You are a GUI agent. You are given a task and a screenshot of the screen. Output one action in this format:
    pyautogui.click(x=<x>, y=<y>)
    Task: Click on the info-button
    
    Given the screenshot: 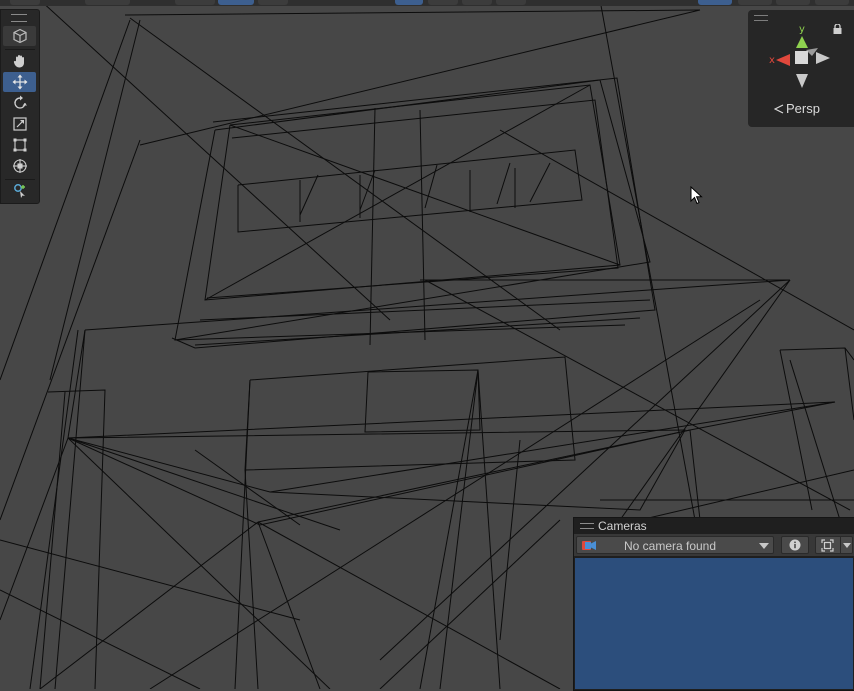 What is the action you would take?
    pyautogui.click(x=795, y=545)
    